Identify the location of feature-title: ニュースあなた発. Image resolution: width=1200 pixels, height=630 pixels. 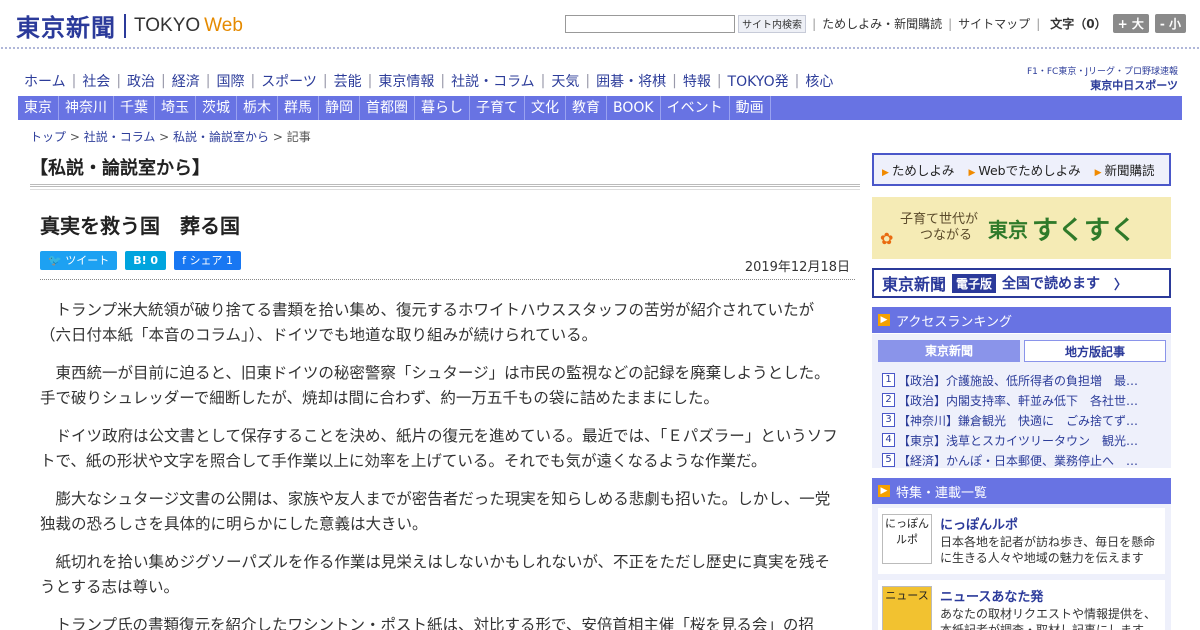
(992, 597).